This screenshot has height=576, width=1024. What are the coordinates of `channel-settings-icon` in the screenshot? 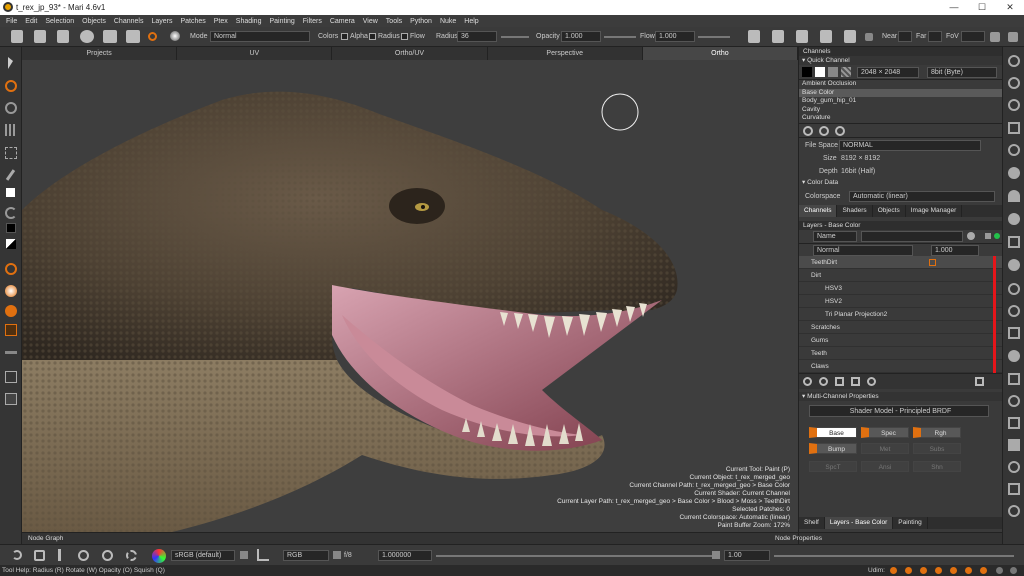 It's located at (824, 130).